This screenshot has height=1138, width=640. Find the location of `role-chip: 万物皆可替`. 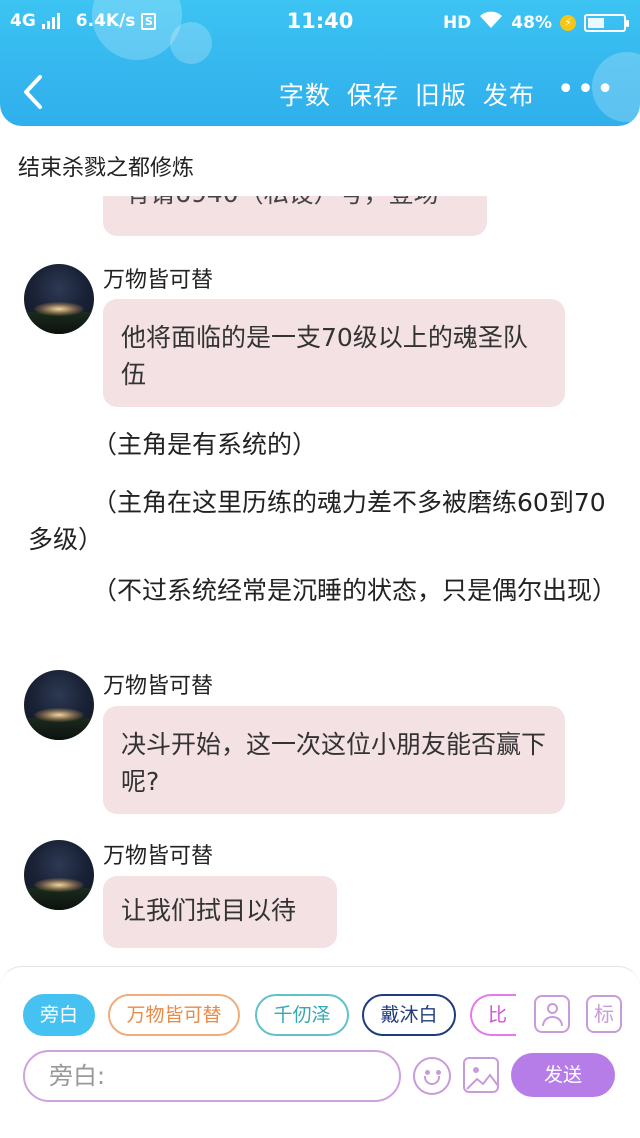

role-chip: 万物皆可替 is located at coordinates (174, 1015).